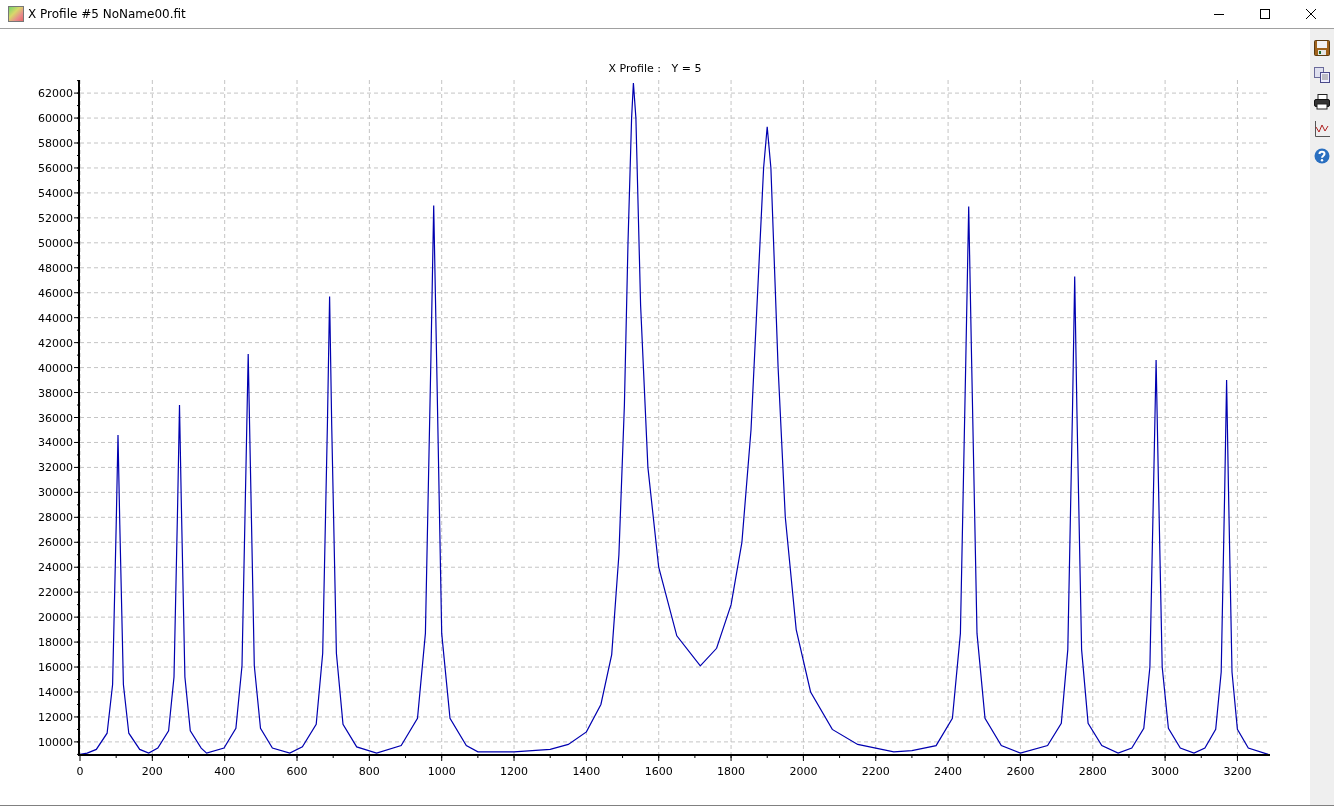 Image resolution: width=1334 pixels, height=809 pixels. What do you see at coordinates (55, 343) in the screenshot?
I see `axis-label: 42000` at bounding box center [55, 343].